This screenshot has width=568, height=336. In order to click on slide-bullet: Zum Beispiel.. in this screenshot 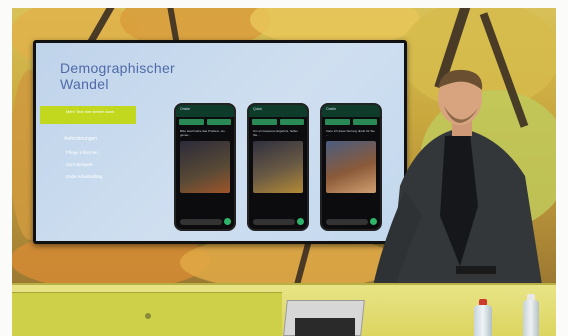, I will do `click(80, 164)`.